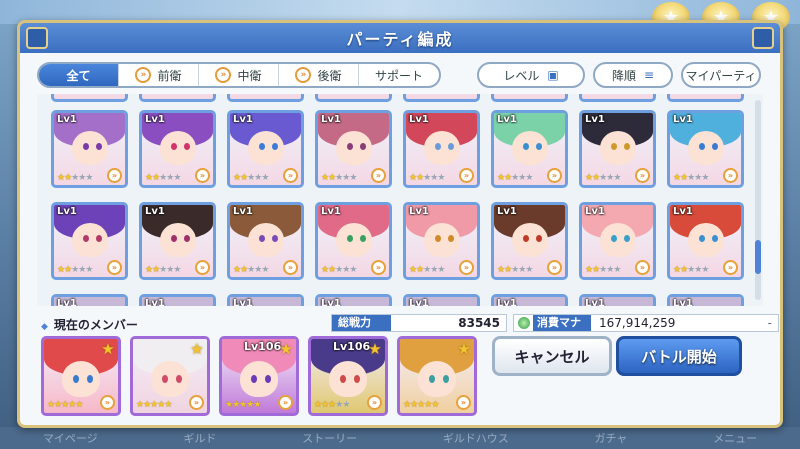 Image resolution: width=800 pixels, height=449 pixels. Describe the element at coordinates (79, 75) in the screenshot. I see `tab-all: 全て` at that location.